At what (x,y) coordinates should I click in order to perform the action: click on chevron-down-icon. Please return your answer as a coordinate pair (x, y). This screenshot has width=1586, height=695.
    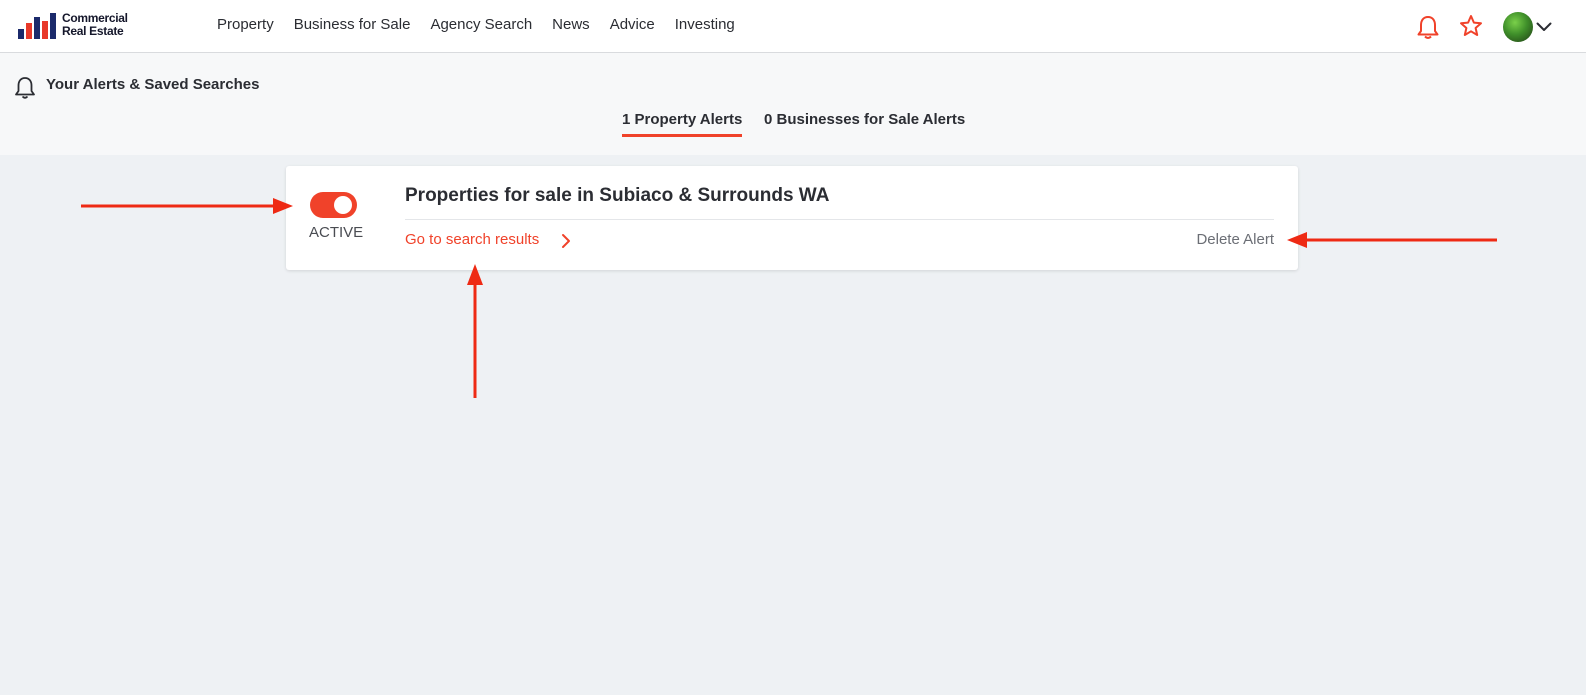
    Looking at the image, I should click on (1544, 29).